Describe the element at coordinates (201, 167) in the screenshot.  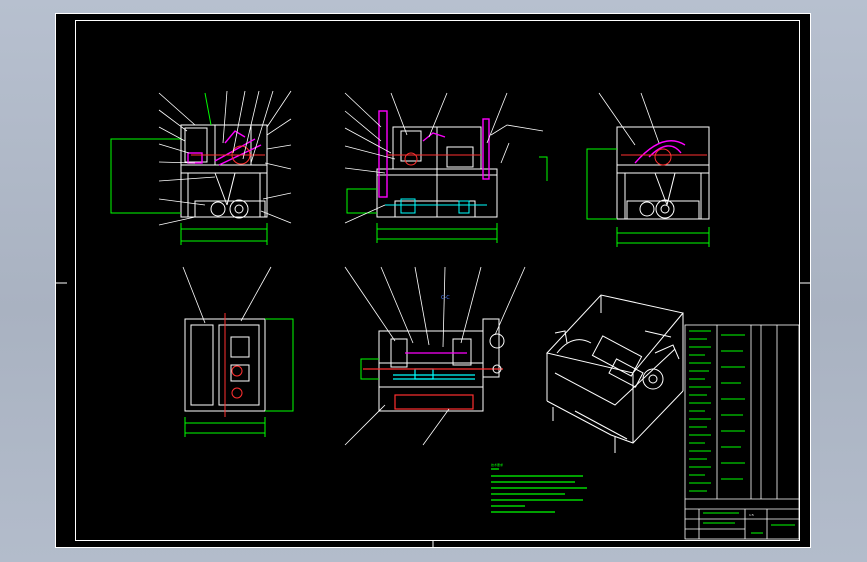
I see `view-front-left` at that location.